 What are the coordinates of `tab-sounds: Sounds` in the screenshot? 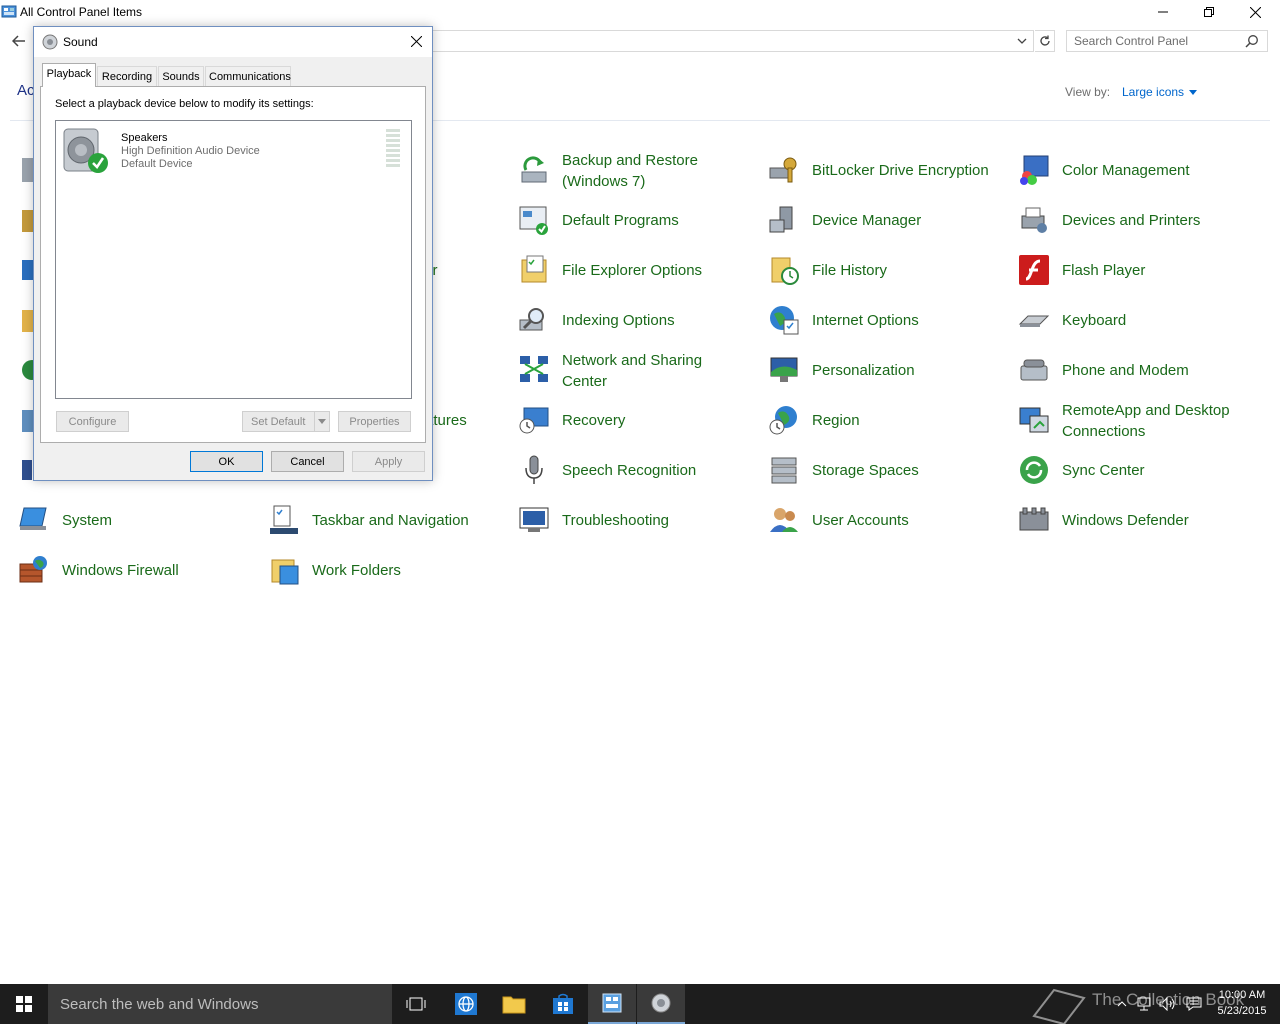 It's located at (181, 76).